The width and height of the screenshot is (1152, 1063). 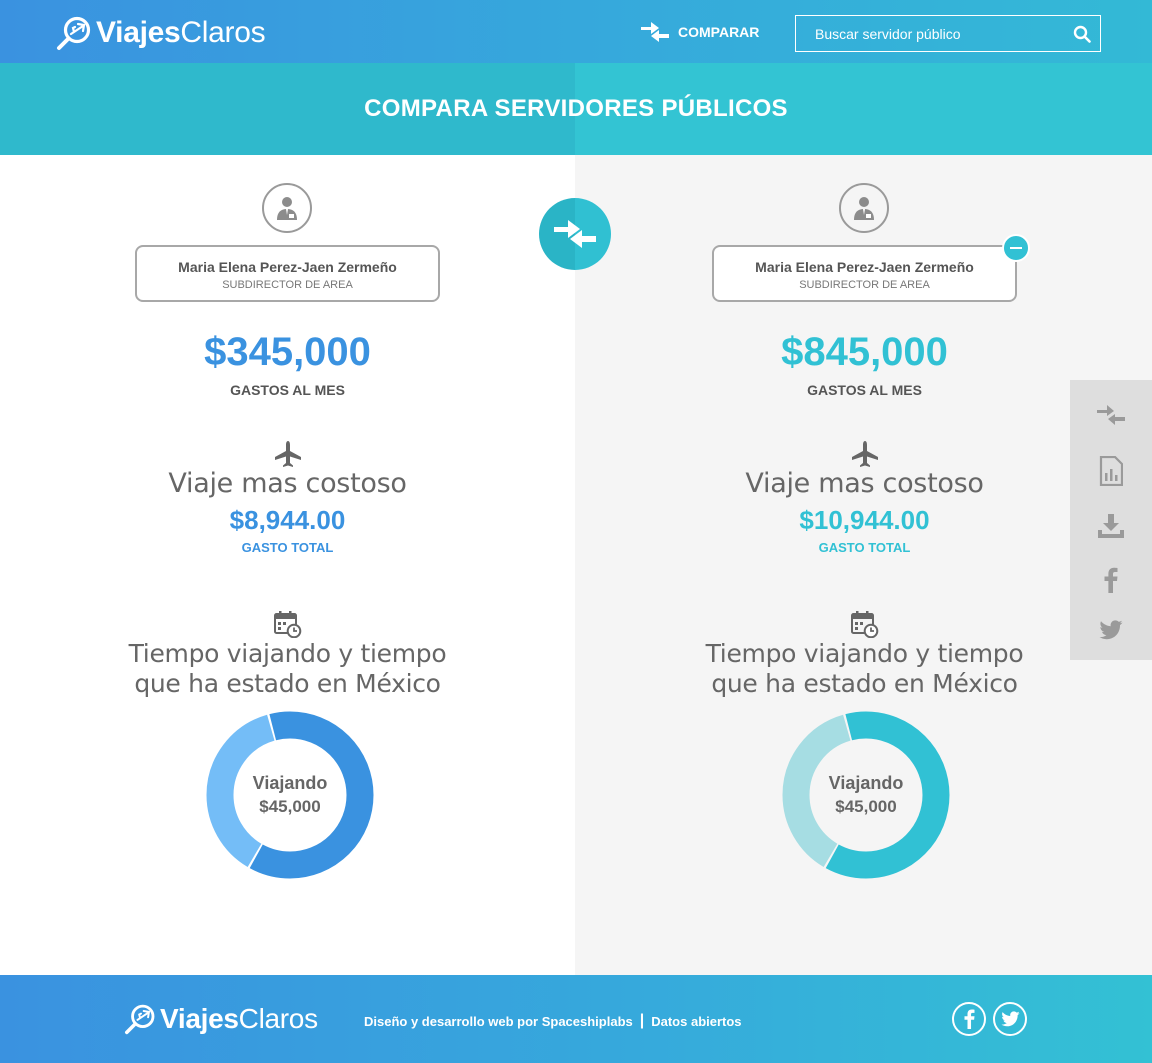 I want to click on sidebar-report-button, so click(x=1111, y=471).